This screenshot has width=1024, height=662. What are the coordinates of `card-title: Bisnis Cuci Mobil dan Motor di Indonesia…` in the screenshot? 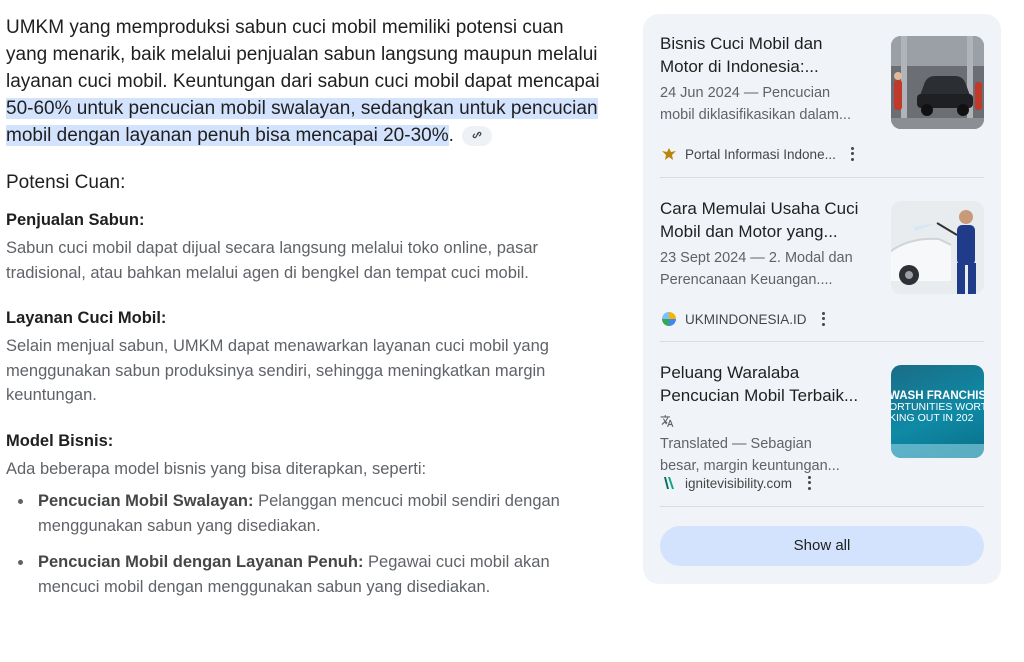 It's located at (772, 55).